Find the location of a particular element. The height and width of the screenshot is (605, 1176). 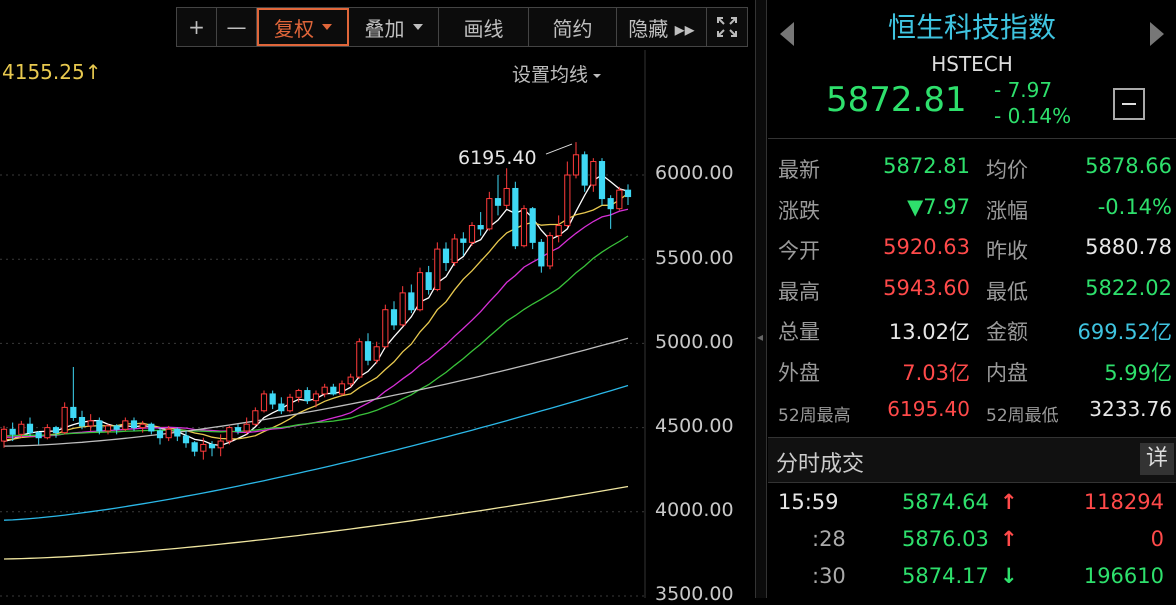

stat-value: ▼7.97 is located at coordinates (938, 206).